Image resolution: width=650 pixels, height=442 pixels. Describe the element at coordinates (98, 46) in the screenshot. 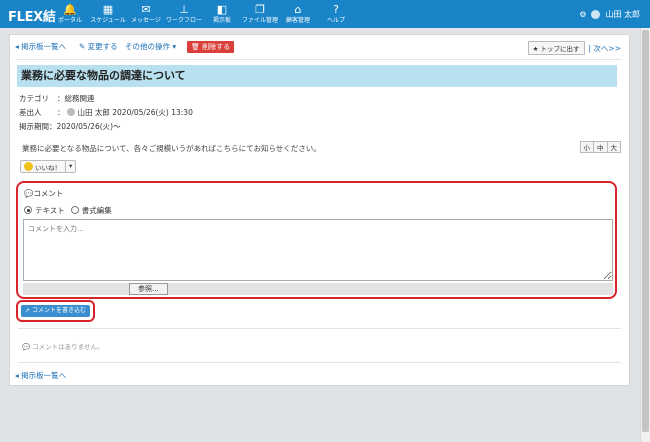

I see `edit-link: ✎ 変更する` at that location.